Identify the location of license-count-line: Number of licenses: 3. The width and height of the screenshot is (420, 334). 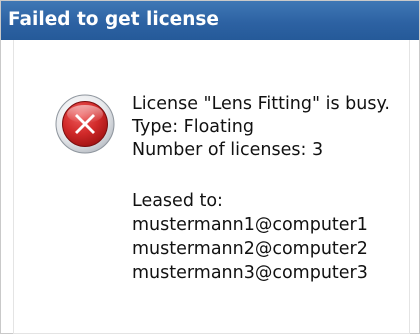
(228, 150).